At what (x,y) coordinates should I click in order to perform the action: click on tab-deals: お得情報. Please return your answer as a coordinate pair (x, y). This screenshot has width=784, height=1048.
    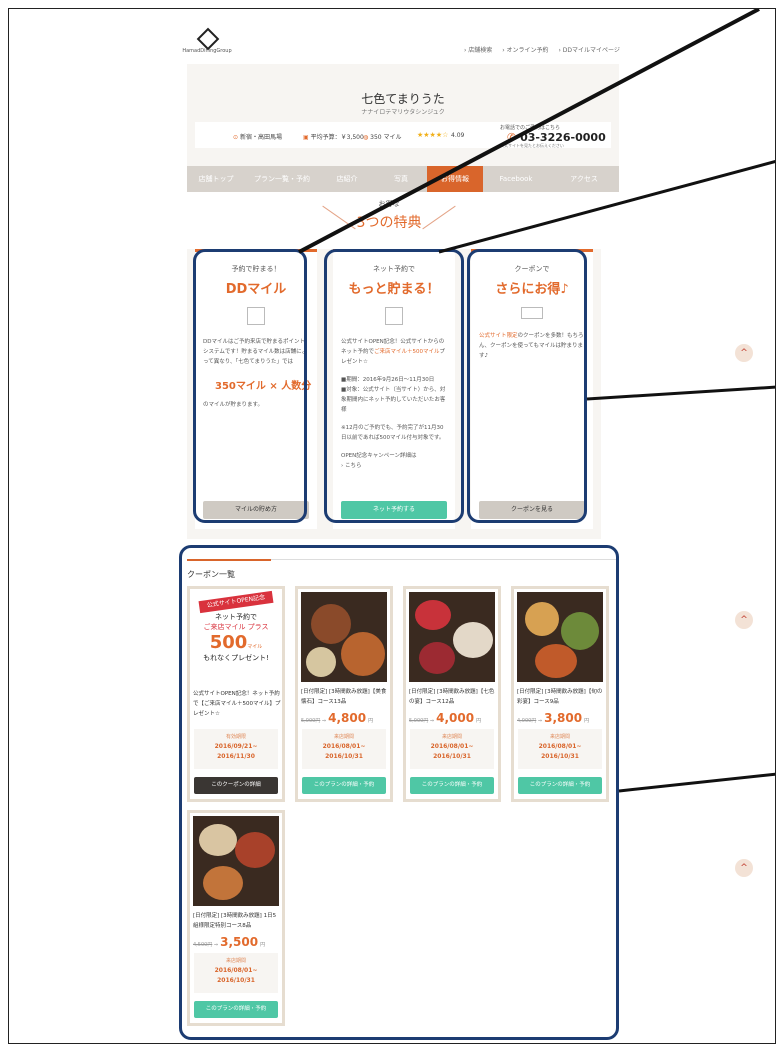
    Looking at the image, I should click on (455, 179).